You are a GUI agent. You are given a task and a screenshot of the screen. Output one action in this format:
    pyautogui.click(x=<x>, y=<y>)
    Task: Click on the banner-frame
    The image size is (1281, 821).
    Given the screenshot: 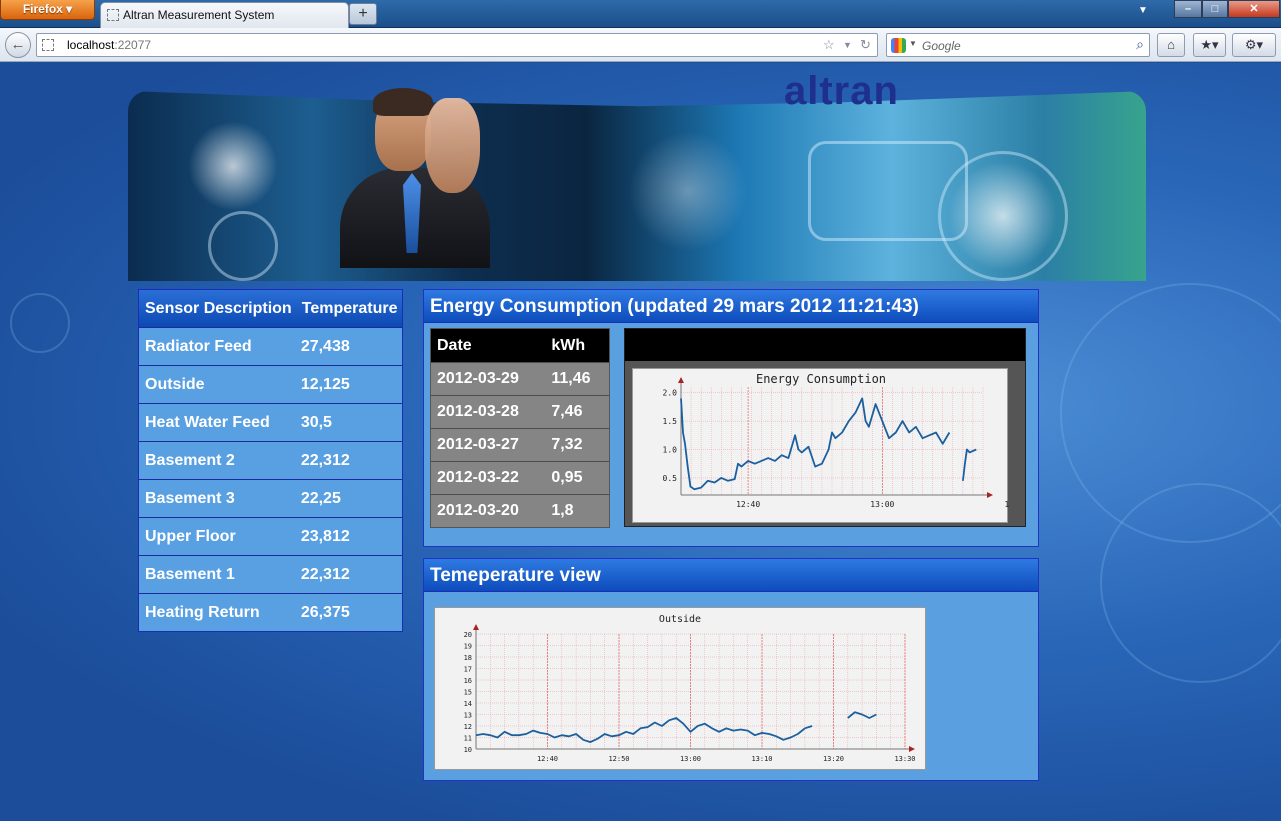 What is the action you would take?
    pyautogui.click(x=888, y=191)
    